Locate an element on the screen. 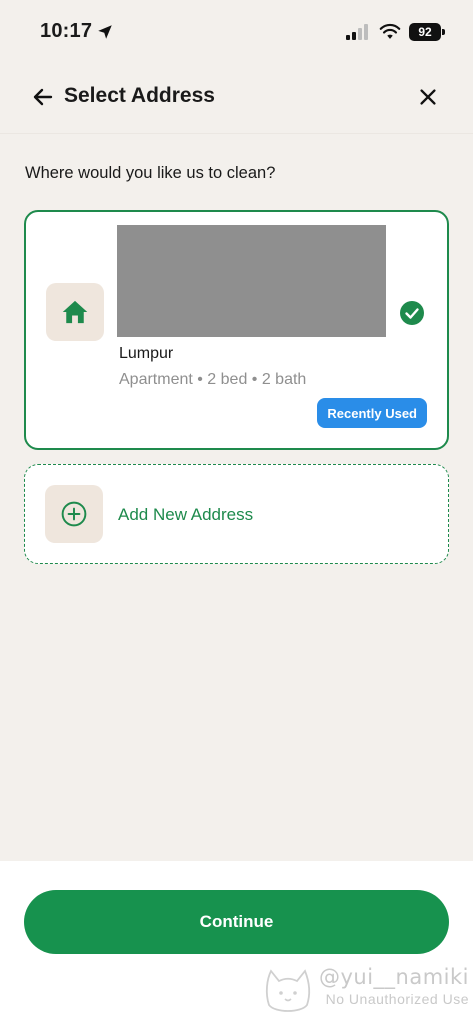 This screenshot has width=473, height=1024. wifi-icon is located at coordinates (390, 31).